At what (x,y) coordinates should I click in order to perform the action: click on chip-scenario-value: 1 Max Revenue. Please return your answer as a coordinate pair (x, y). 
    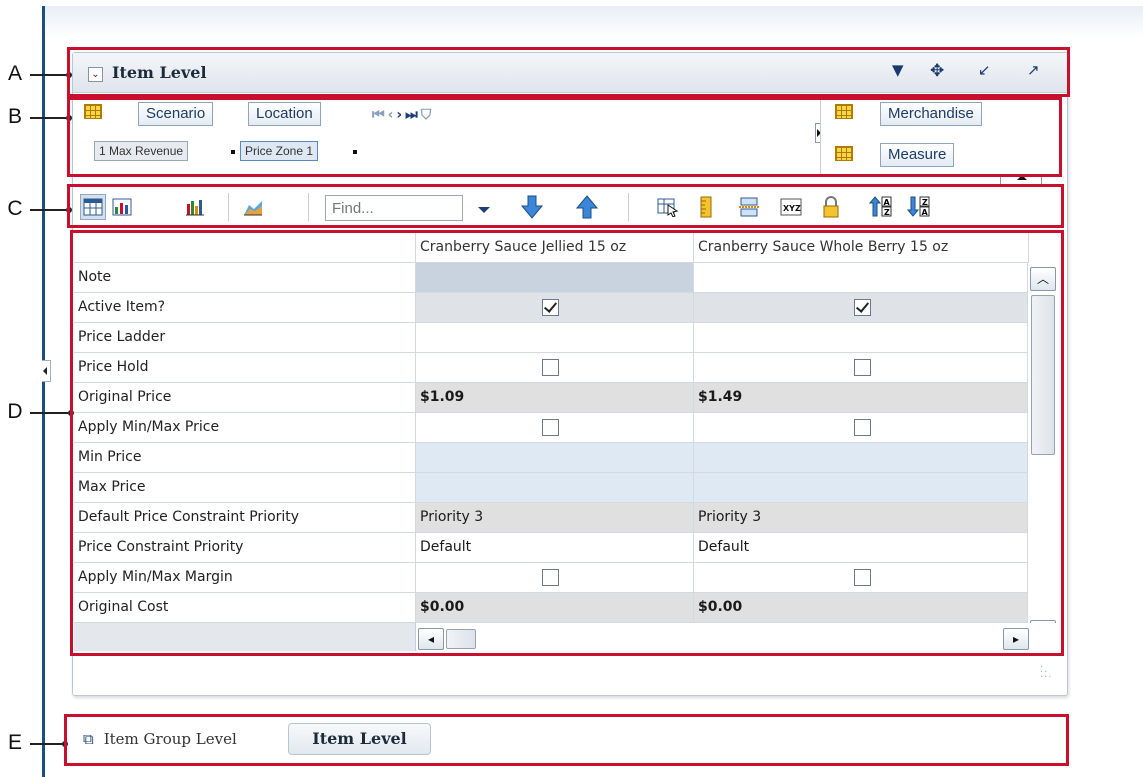
    Looking at the image, I should click on (141, 151).